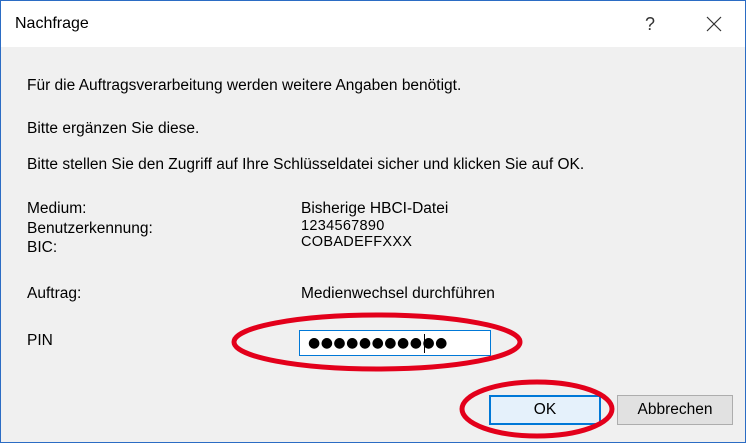  I want to click on instruction-message: Bitte ergänzen Sie diese., so click(113, 128).